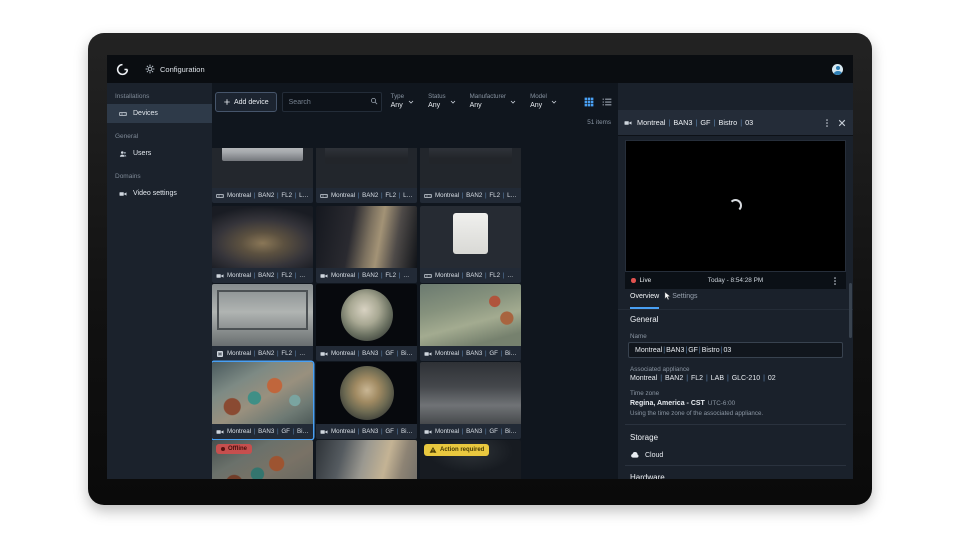  Describe the element at coordinates (128, 176) in the screenshot. I see `sidebar-section-label: Domains` at that location.